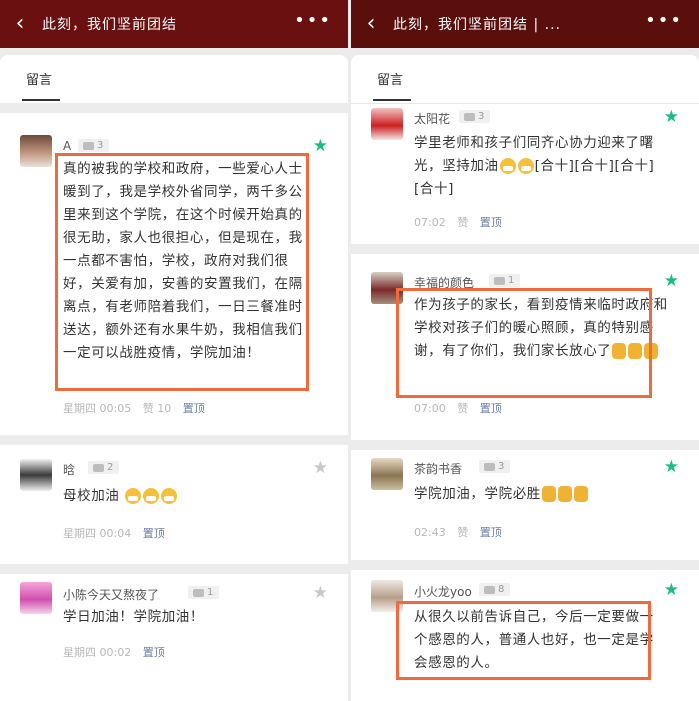 The width and height of the screenshot is (699, 701). I want to click on commenter-name: 太阳花, so click(432, 119).